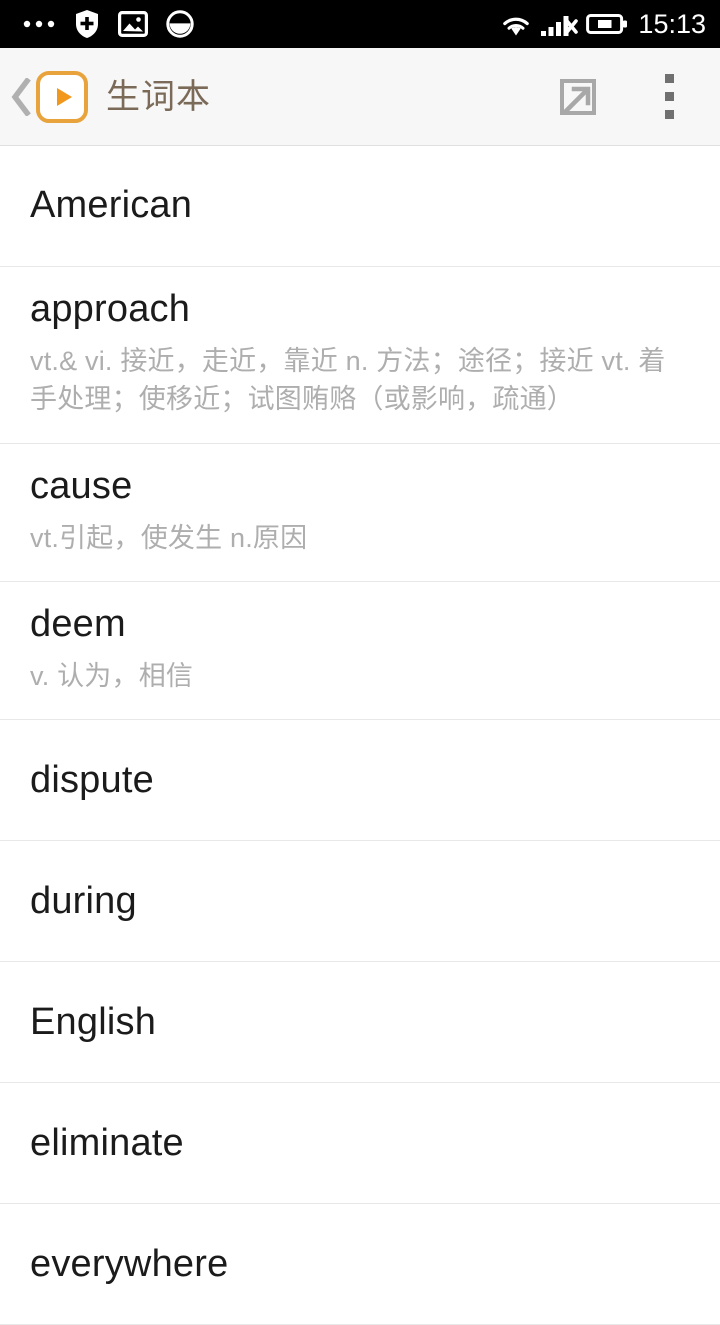 This screenshot has height=1325, width=720. What do you see at coordinates (129, 1263) in the screenshot?
I see `word-term: everywhere` at bounding box center [129, 1263].